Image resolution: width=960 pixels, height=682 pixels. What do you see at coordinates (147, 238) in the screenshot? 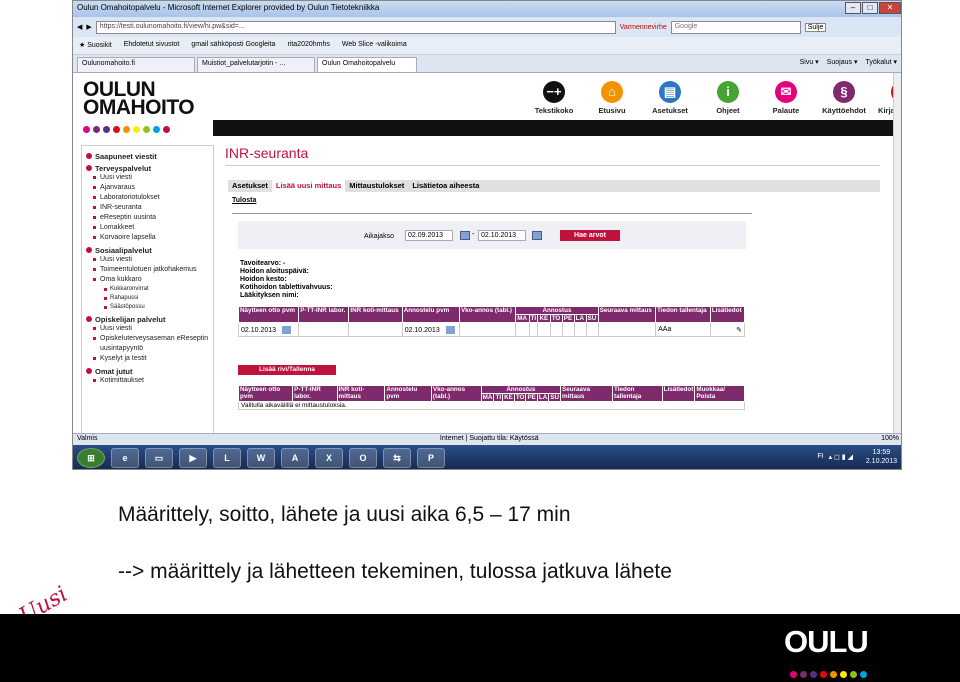
I see `sidebar-item: Korvaoire lapsella` at bounding box center [147, 238].